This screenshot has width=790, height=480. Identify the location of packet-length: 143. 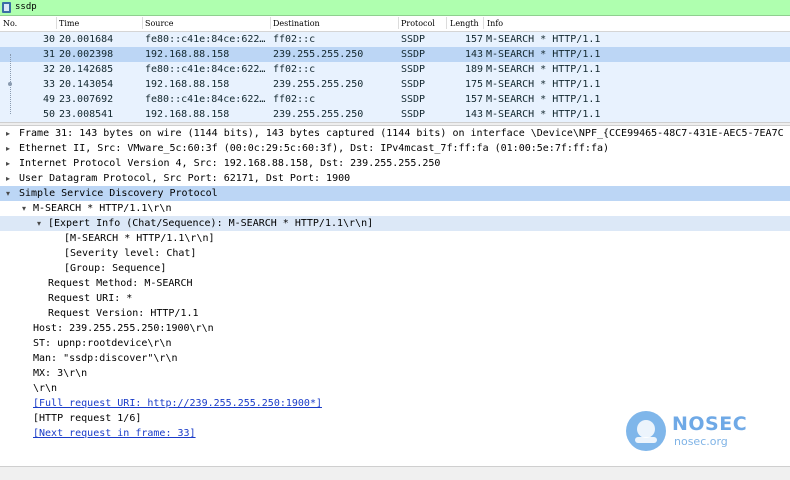
(473, 114).